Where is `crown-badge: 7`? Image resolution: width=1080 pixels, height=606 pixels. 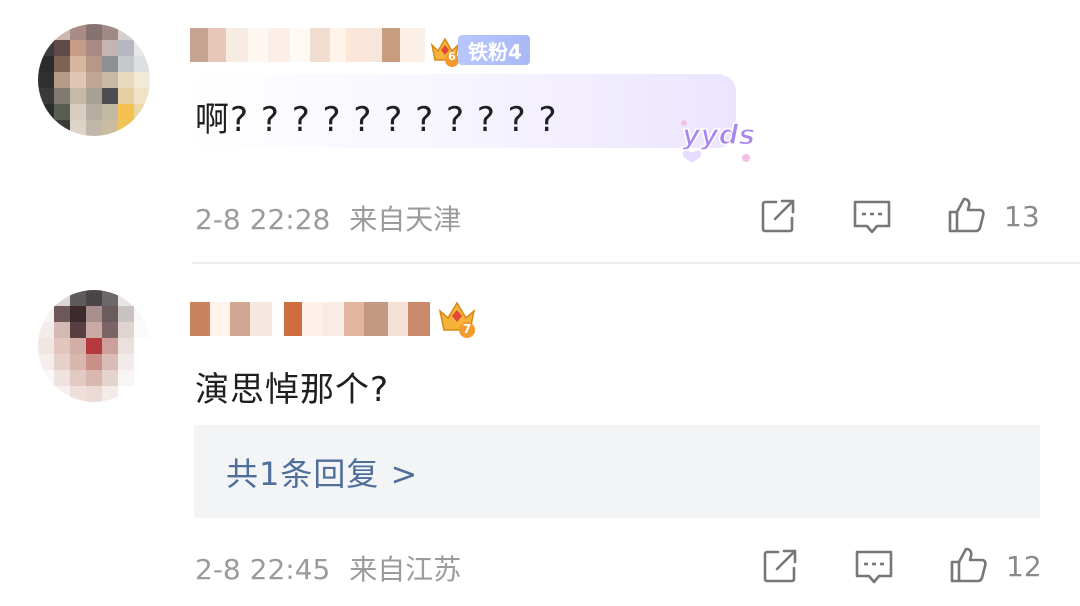
crown-badge: 7 is located at coordinates (457, 318).